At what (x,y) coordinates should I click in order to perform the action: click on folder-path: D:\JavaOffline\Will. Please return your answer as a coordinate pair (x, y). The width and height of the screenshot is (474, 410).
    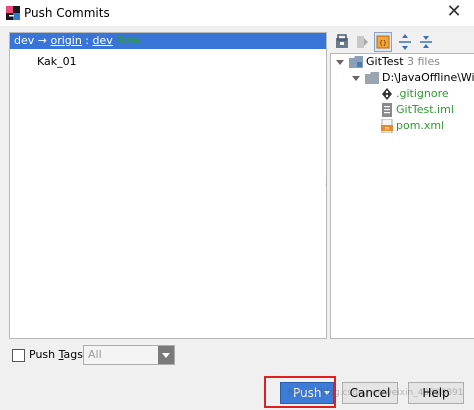
    Looking at the image, I should click on (428, 77).